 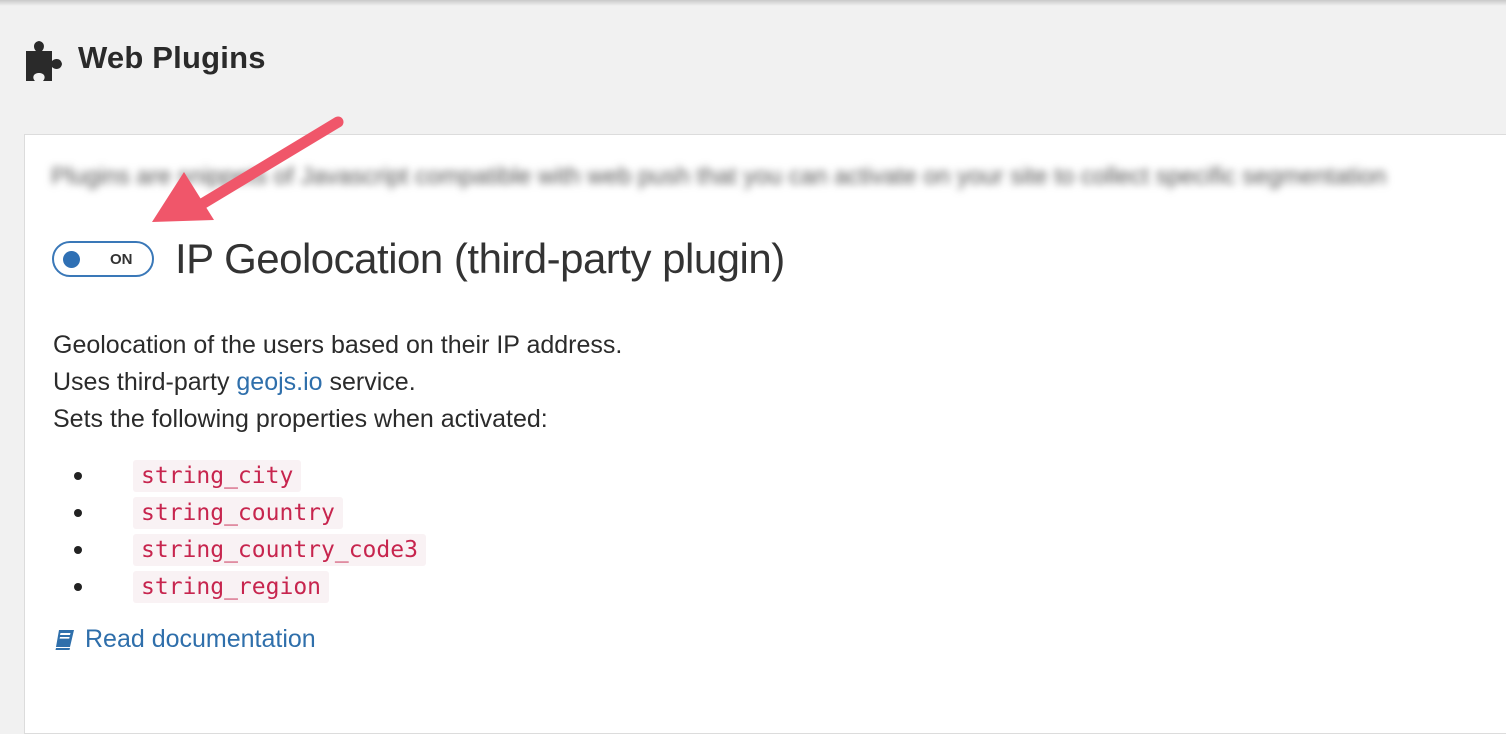 I want to click on plugin-header: ON IP Geolocation (third-party plugin), so click(x=418, y=259).